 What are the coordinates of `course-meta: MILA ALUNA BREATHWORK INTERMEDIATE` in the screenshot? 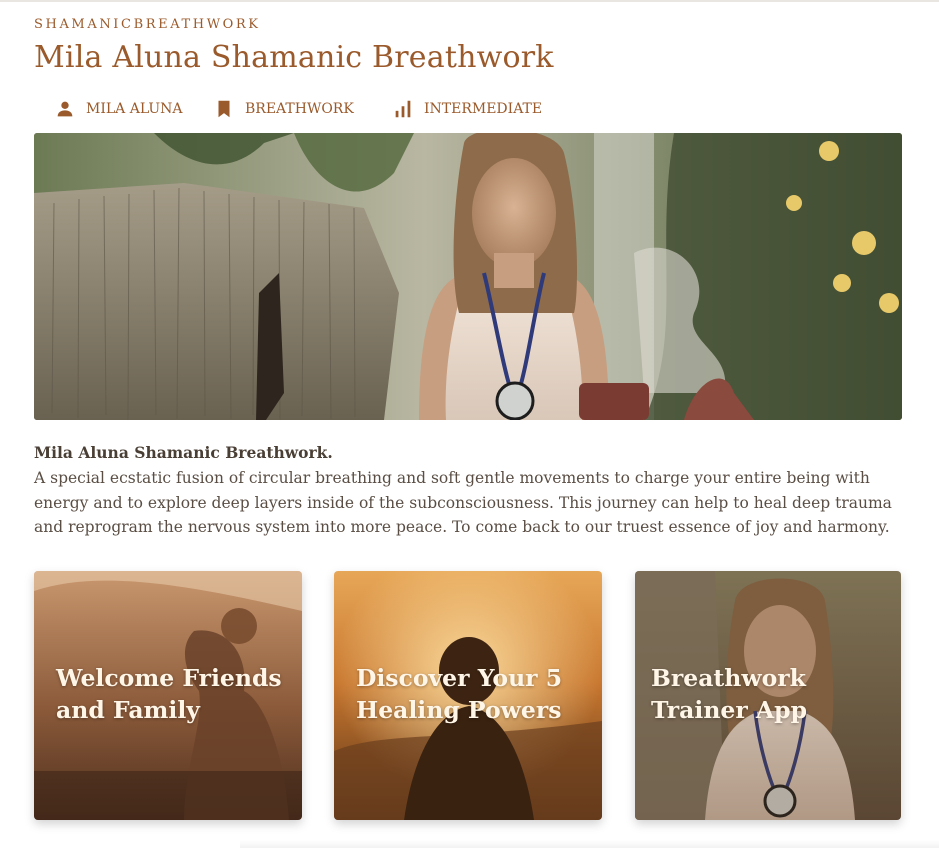 It's located at (334, 109).